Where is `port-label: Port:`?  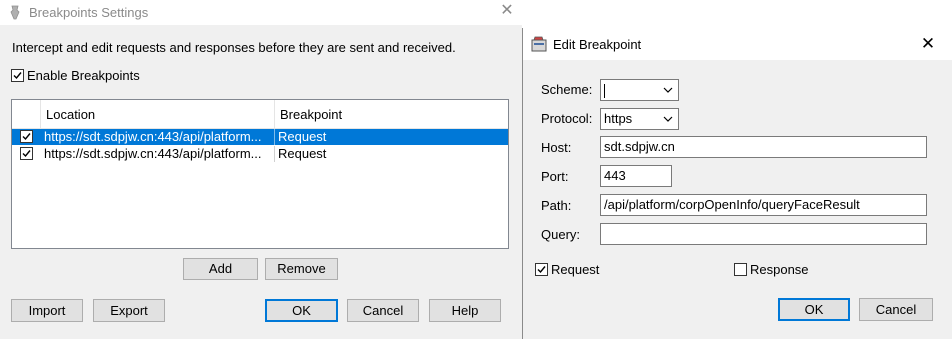 port-label: Port: is located at coordinates (555, 176).